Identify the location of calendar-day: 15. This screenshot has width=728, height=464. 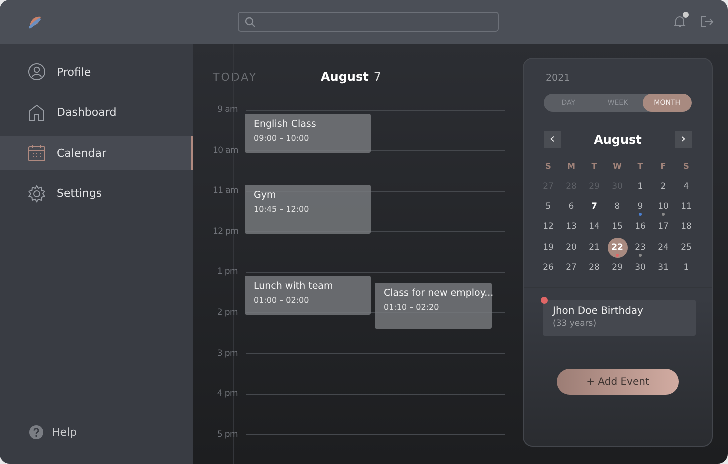
(618, 227).